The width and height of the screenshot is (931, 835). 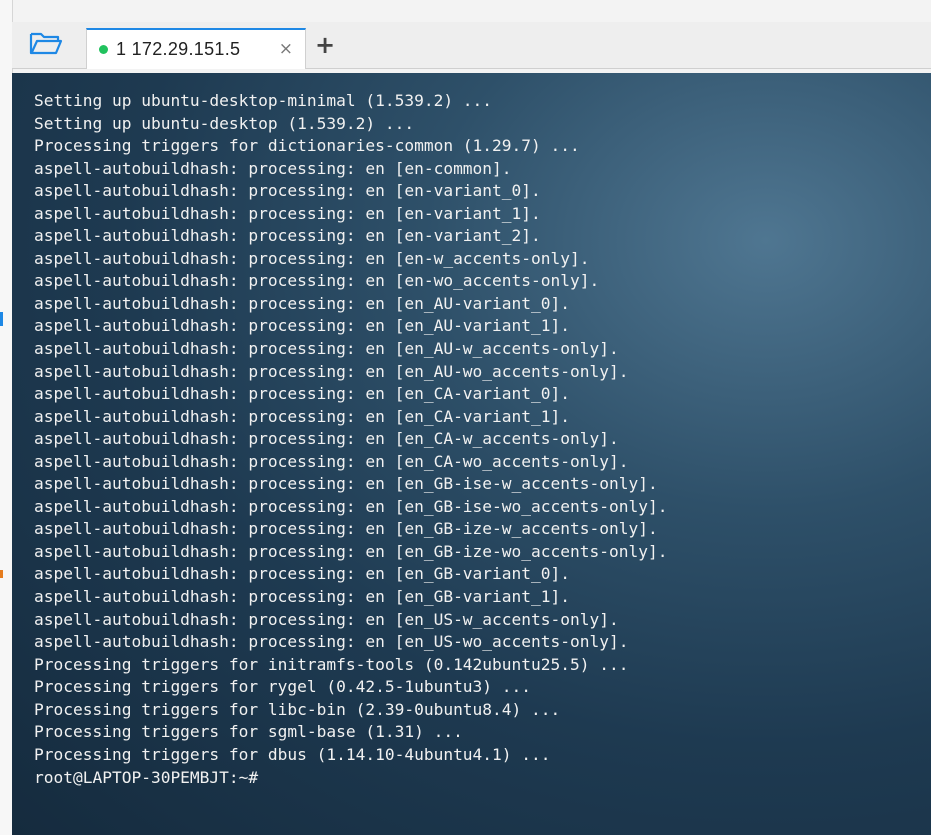 I want to click on window-top-area, so click(x=465, y=11).